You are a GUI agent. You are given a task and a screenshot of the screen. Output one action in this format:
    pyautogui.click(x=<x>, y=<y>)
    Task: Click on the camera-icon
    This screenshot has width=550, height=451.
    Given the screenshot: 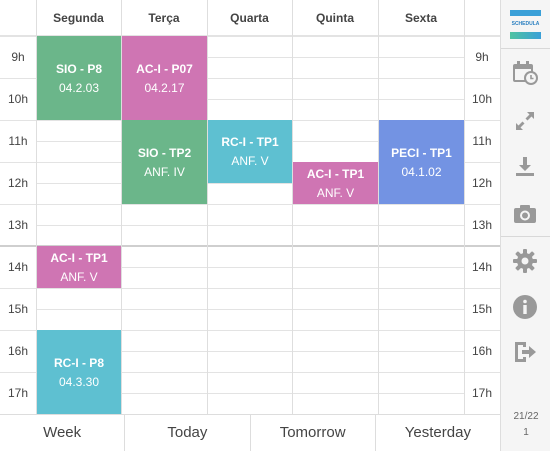 What is the action you would take?
    pyautogui.click(x=525, y=213)
    